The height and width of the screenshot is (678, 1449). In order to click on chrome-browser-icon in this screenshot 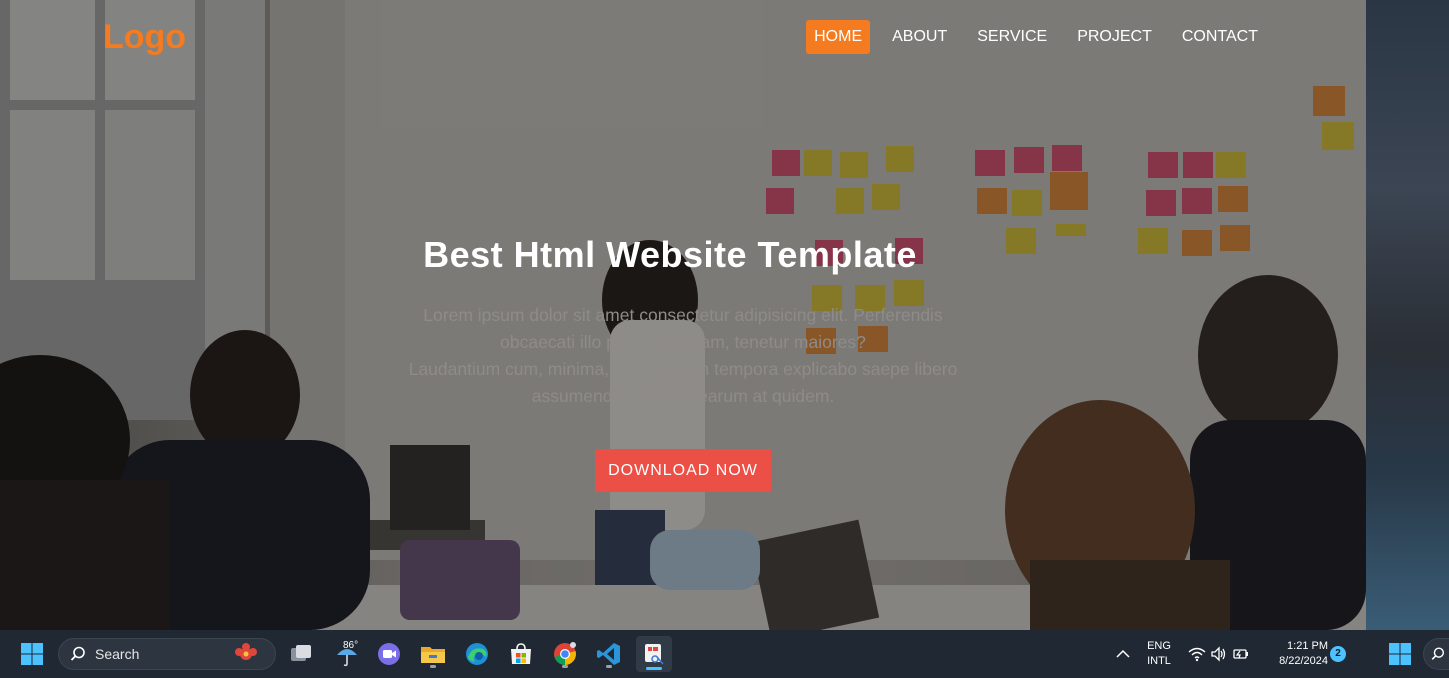, I will do `click(565, 653)`.